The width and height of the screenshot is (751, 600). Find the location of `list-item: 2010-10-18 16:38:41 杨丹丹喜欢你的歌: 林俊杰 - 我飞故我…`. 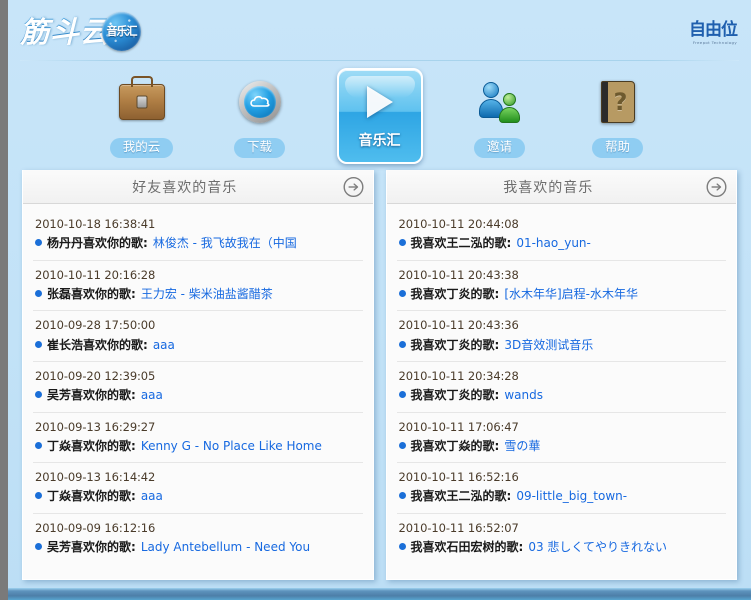

list-item: 2010-10-18 16:38:41 杨丹丹喜欢你的歌: 林俊杰 - 我飞故我… is located at coordinates (198, 235).